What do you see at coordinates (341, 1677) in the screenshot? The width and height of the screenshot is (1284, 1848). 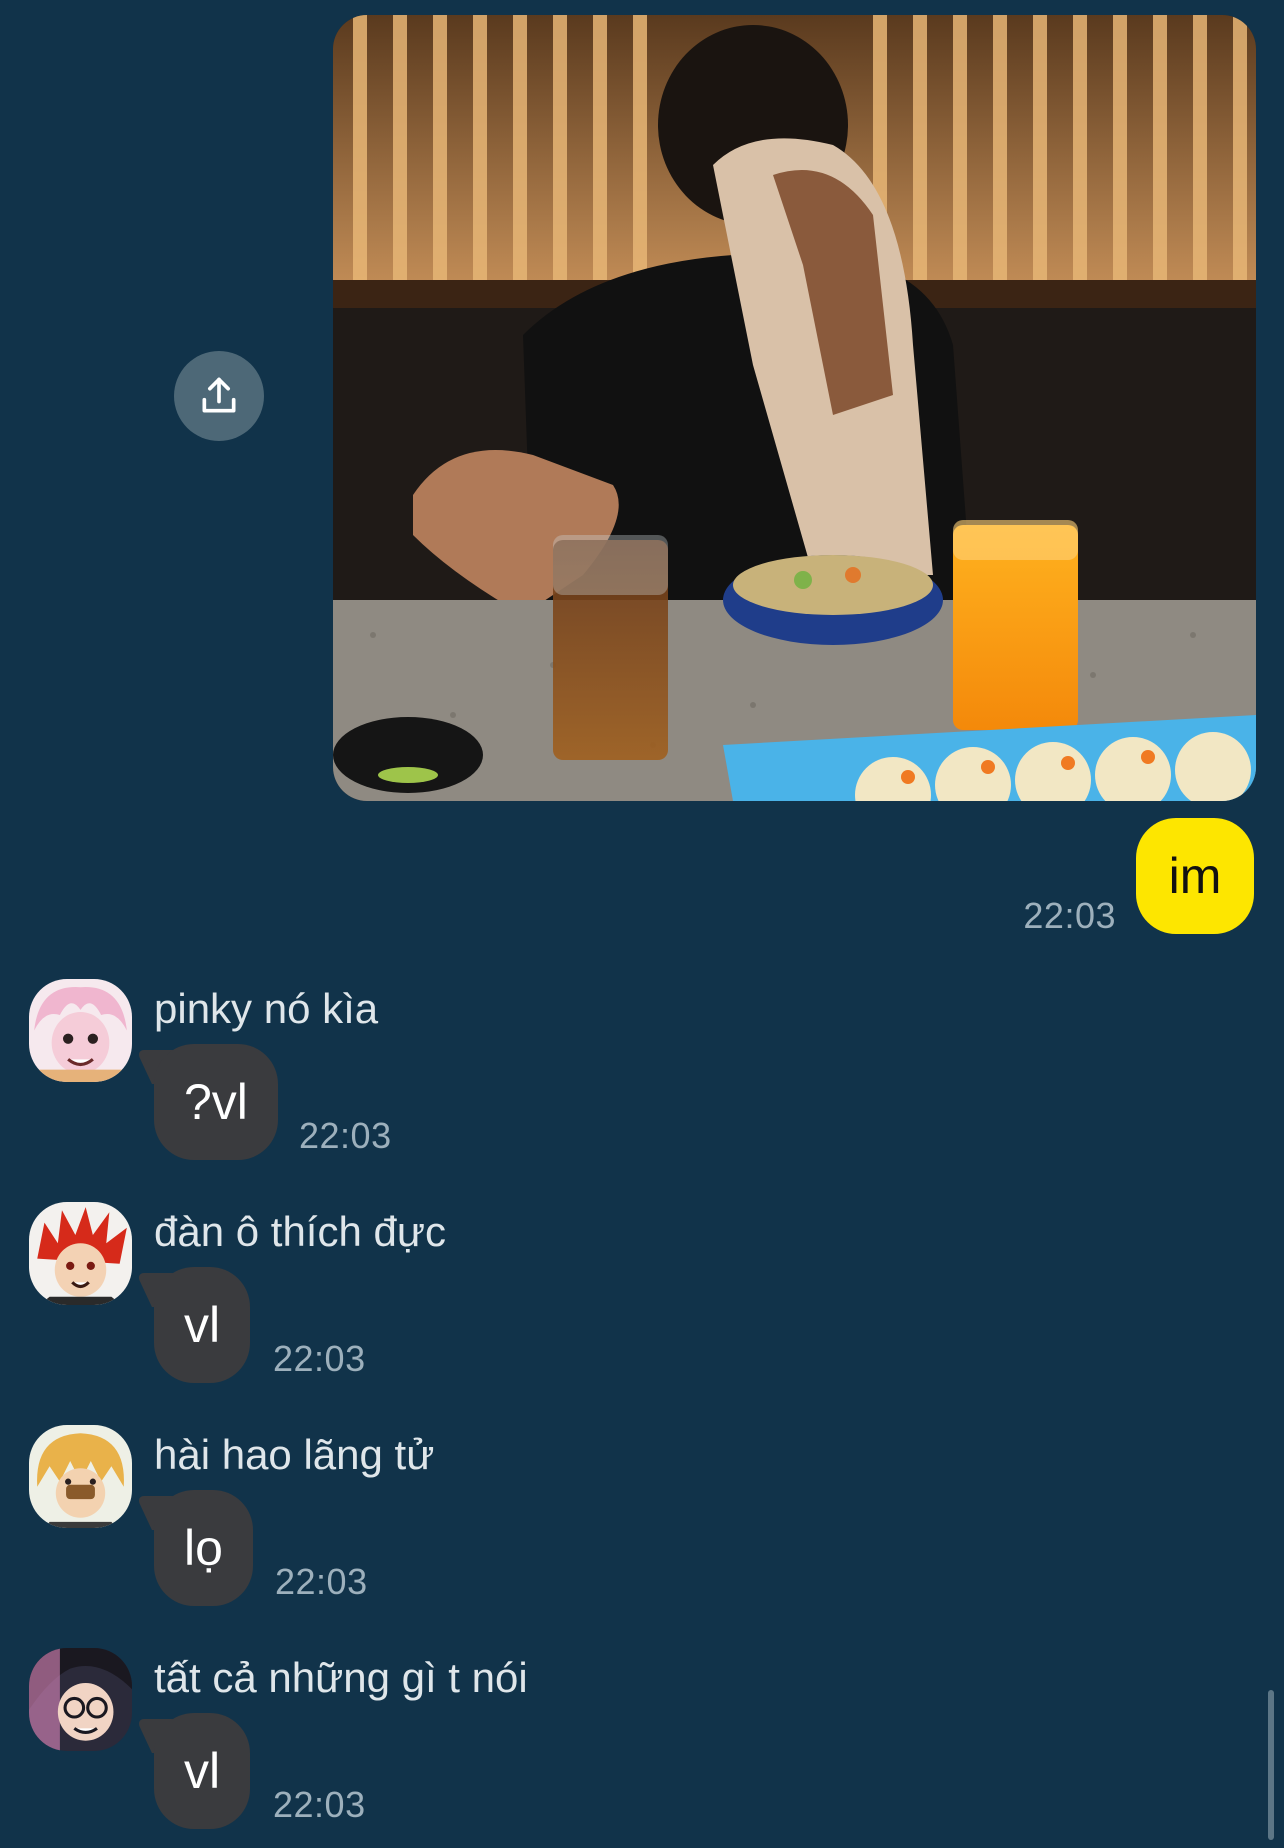 I see `sender-name: tất cả những gì t nói` at bounding box center [341, 1677].